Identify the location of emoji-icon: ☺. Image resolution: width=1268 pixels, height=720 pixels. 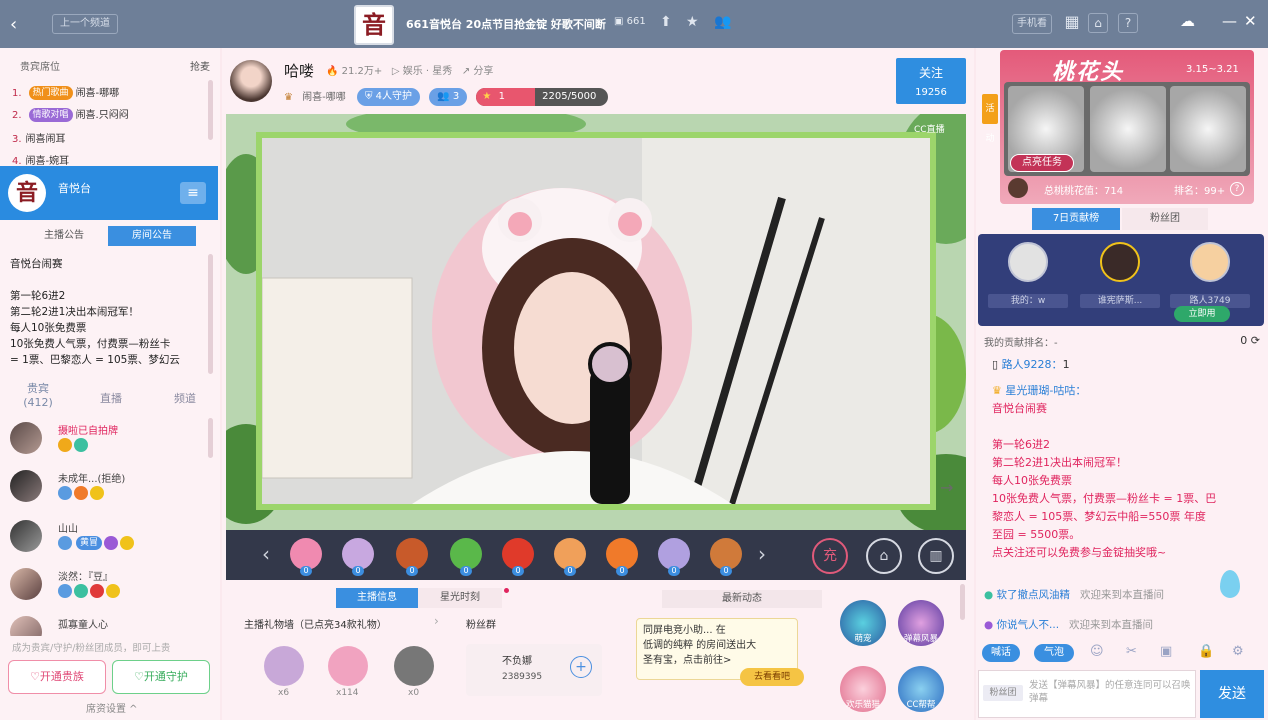
(1097, 651).